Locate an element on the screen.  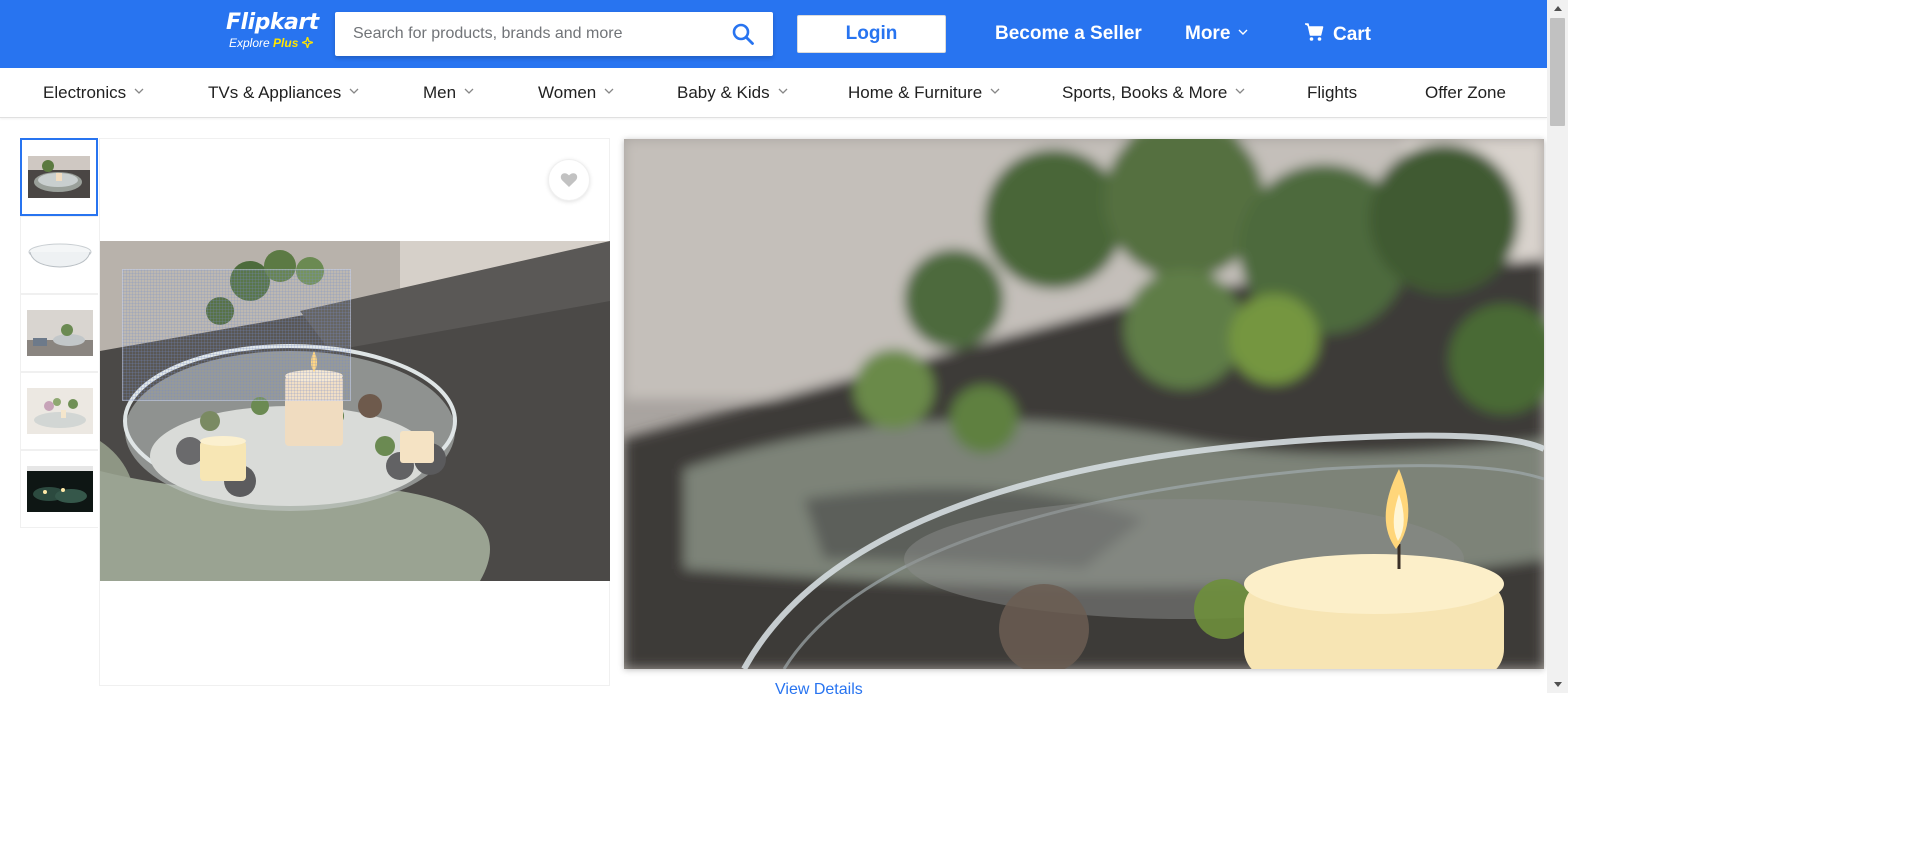
plus-star-icon is located at coordinates (307, 42).